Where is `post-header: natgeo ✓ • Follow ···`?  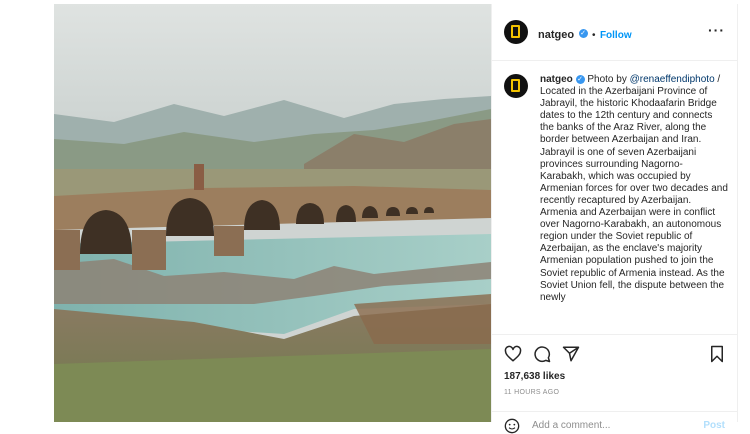
post-header: natgeo ✓ • Follow ··· is located at coordinates (614, 32).